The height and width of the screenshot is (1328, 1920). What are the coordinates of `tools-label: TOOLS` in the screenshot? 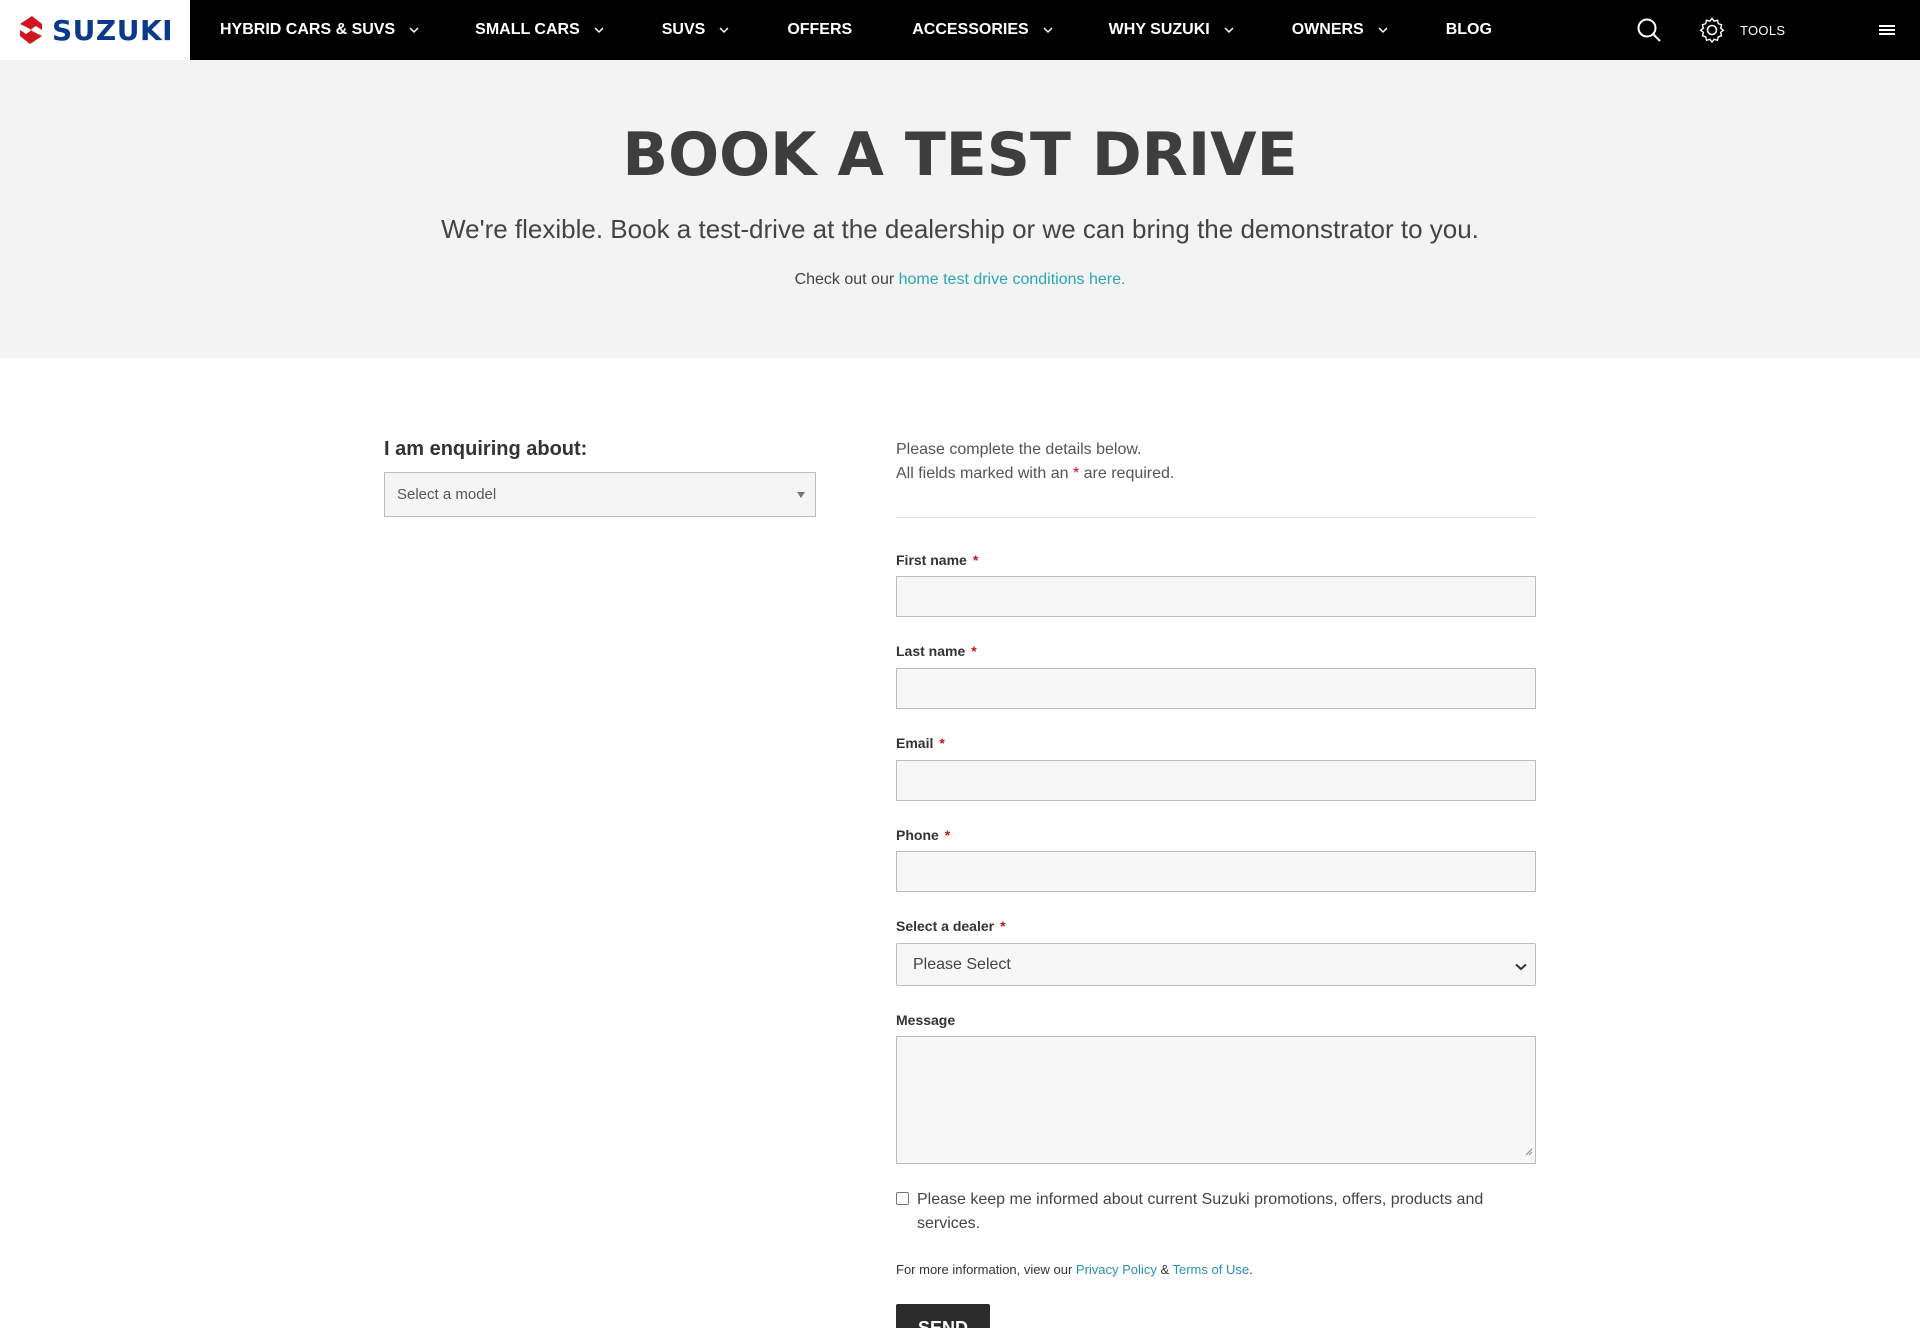 It's located at (1763, 30).